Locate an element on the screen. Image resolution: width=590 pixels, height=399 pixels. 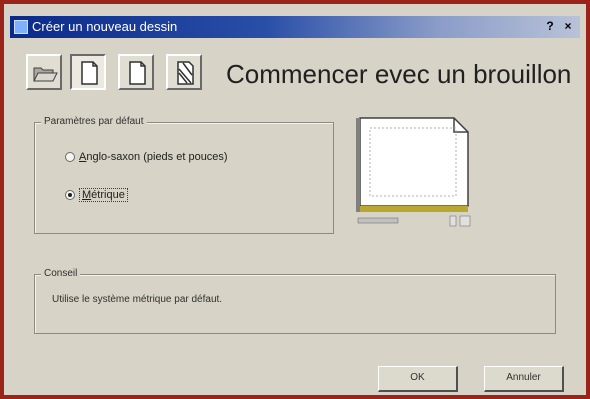
folder-open-icon is located at coordinates (45, 74).